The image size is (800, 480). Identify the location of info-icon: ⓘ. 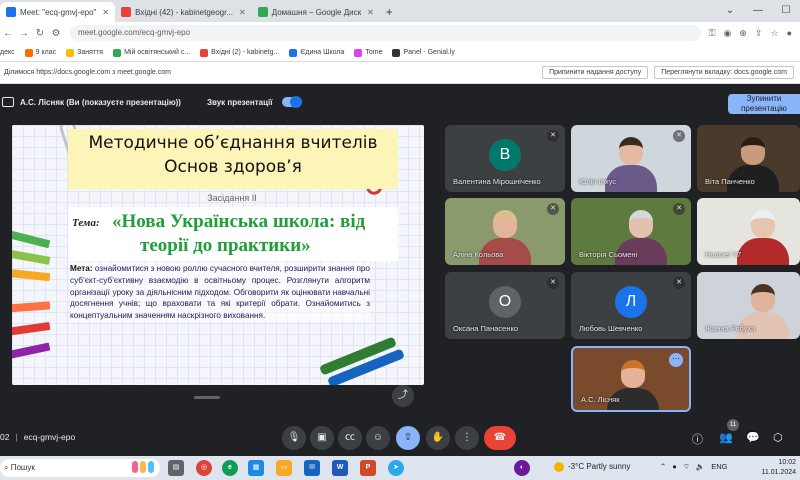
(697, 439).